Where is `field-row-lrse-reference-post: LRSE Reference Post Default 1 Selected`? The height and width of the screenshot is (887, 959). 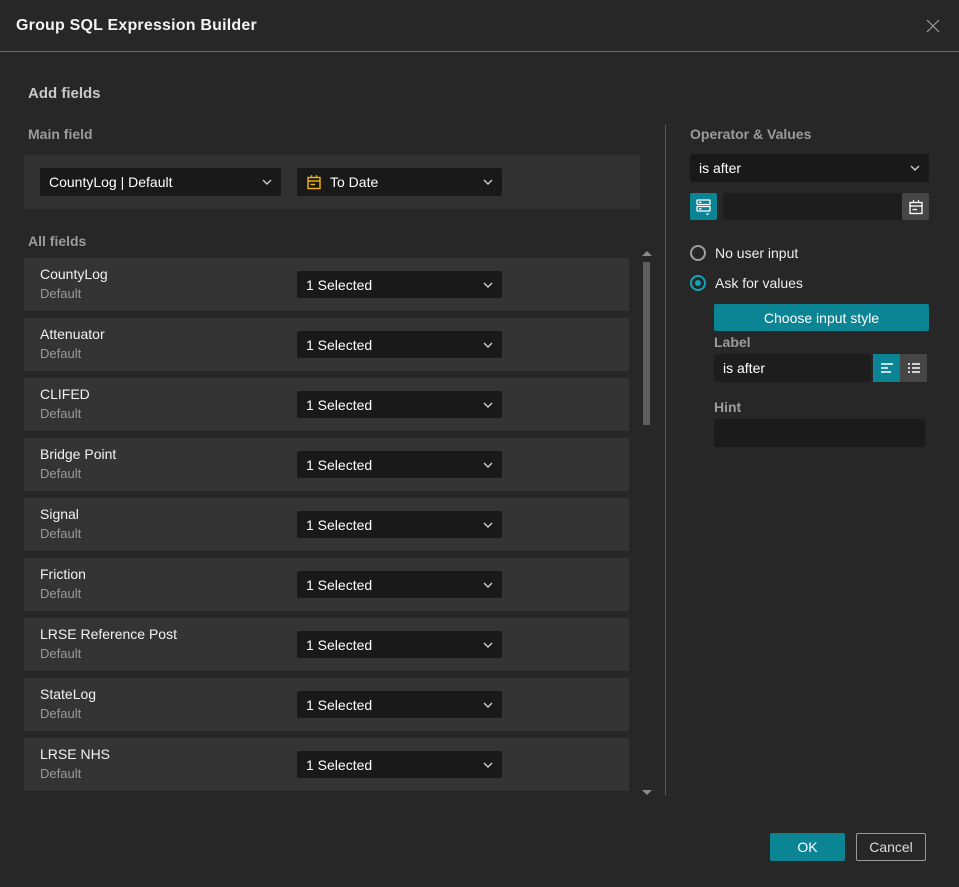 field-row-lrse-reference-post: LRSE Reference Post Default 1 Selected is located at coordinates (326, 644).